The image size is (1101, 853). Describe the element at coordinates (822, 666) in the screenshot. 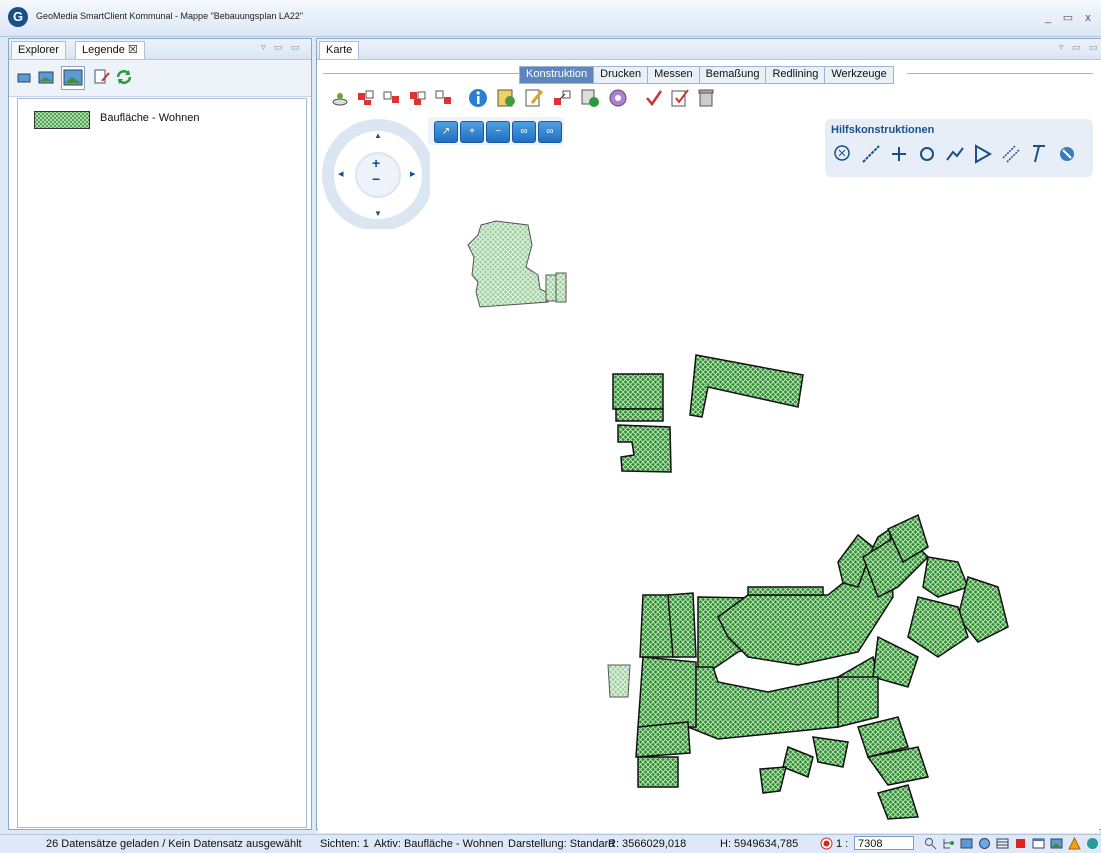

I see `parcel-cluster-south` at that location.